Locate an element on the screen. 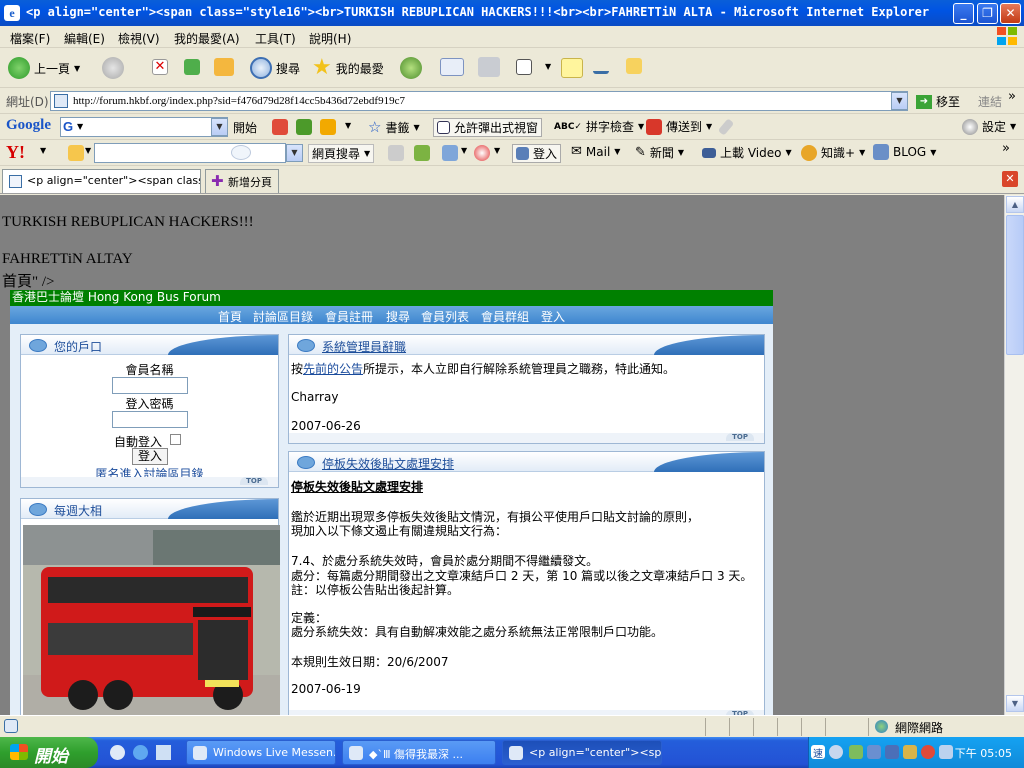  media-player-icon is located at coordinates (117, 752).